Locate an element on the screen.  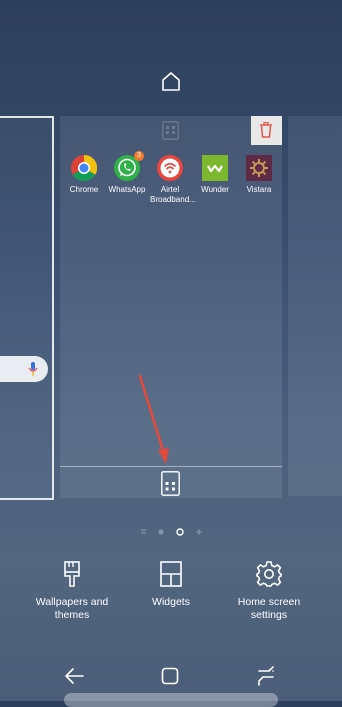
app-wunder: Wunder is located at coordinates (215, 174).